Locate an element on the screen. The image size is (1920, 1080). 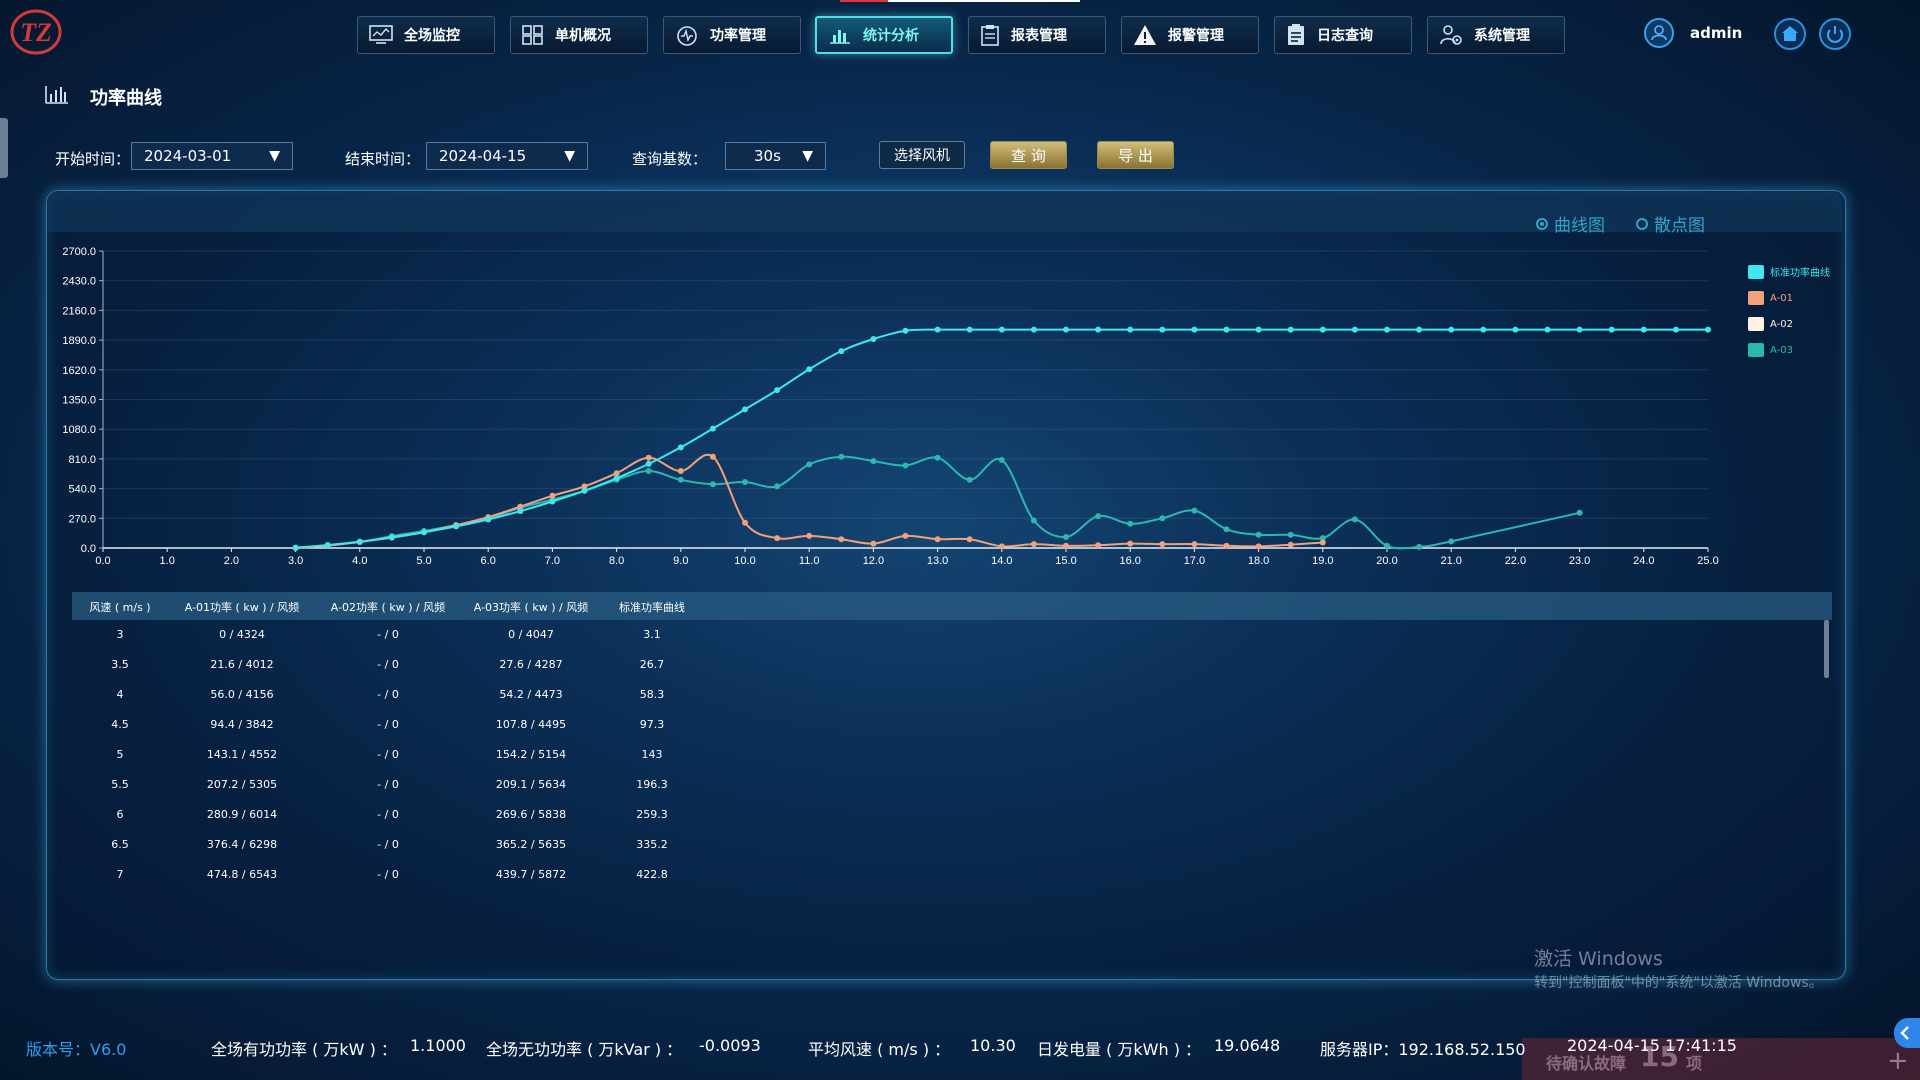
table-header-cell: A-02功率 ( kw ) / 风频 is located at coordinates (388, 607).